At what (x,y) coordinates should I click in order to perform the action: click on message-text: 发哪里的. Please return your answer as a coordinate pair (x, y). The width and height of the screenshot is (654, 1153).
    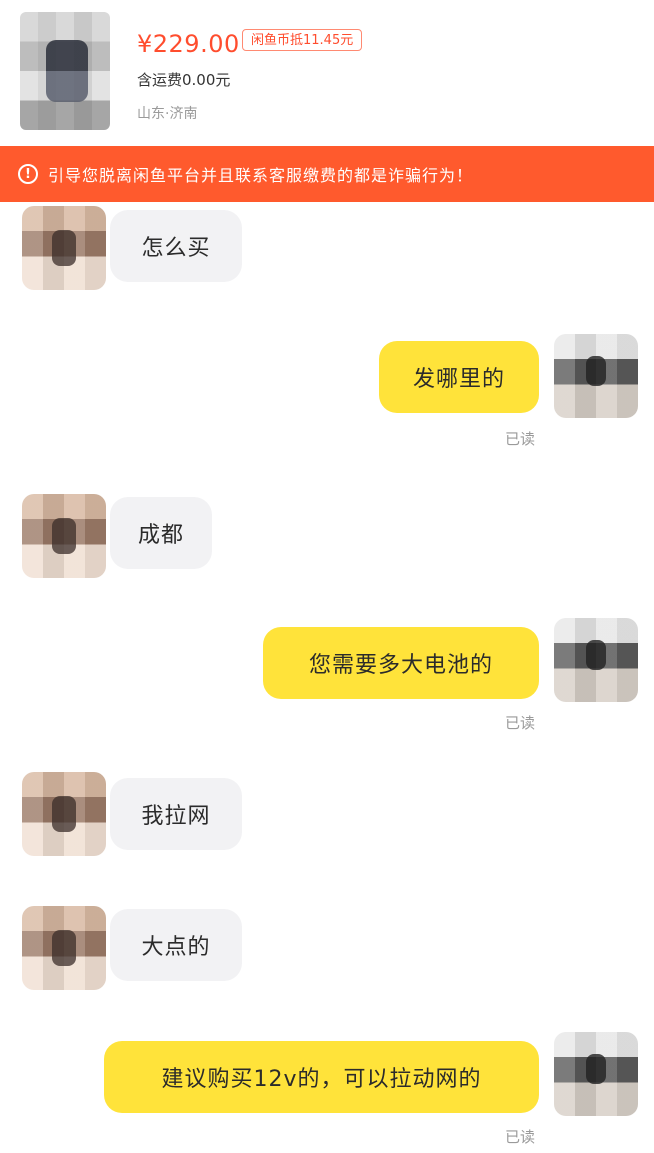
    Looking at the image, I should click on (458, 379).